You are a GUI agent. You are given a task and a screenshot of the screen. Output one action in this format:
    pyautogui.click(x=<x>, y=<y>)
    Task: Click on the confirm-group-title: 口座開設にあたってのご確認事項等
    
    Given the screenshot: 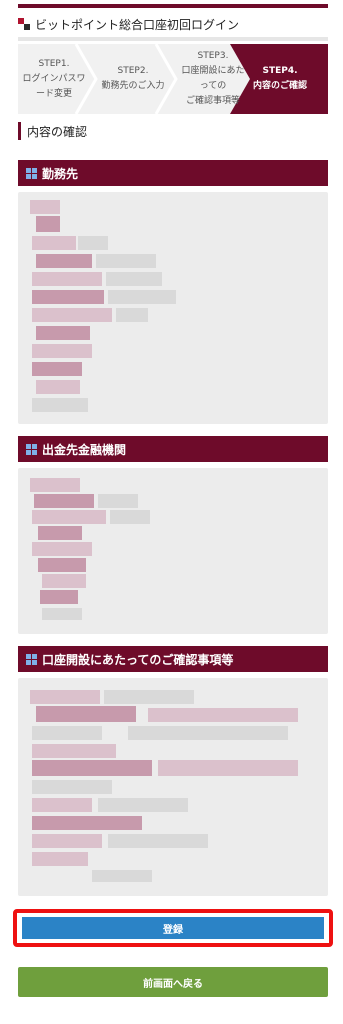 What is the action you would take?
    pyautogui.click(x=138, y=659)
    